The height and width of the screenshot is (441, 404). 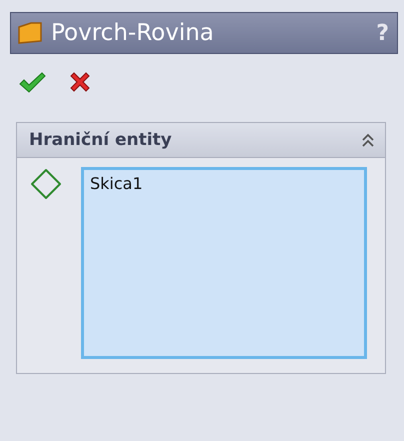 What do you see at coordinates (46, 184) in the screenshot?
I see `diamond-icon` at bounding box center [46, 184].